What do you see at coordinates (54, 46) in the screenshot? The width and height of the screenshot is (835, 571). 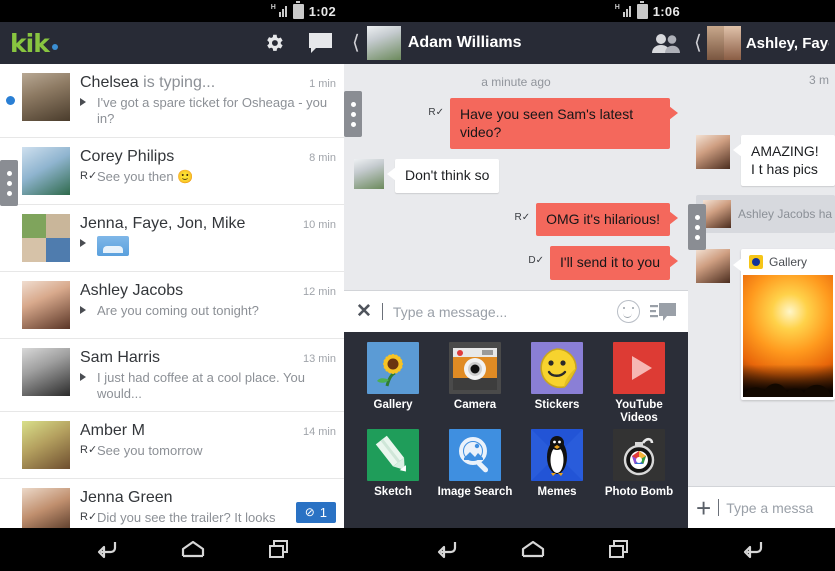 I see `kik-logo-dot` at bounding box center [54, 46].